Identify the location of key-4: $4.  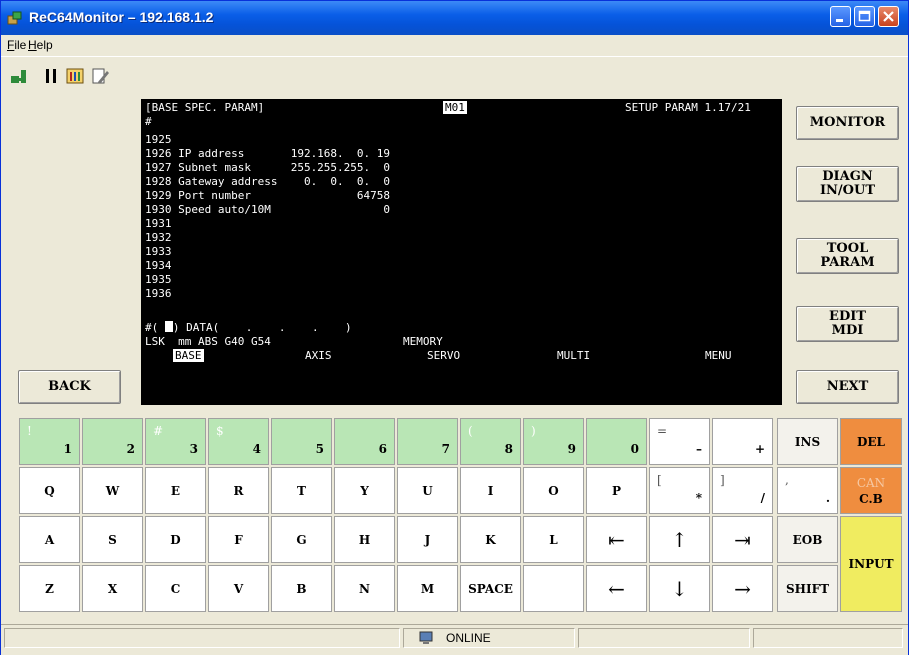
(238, 441).